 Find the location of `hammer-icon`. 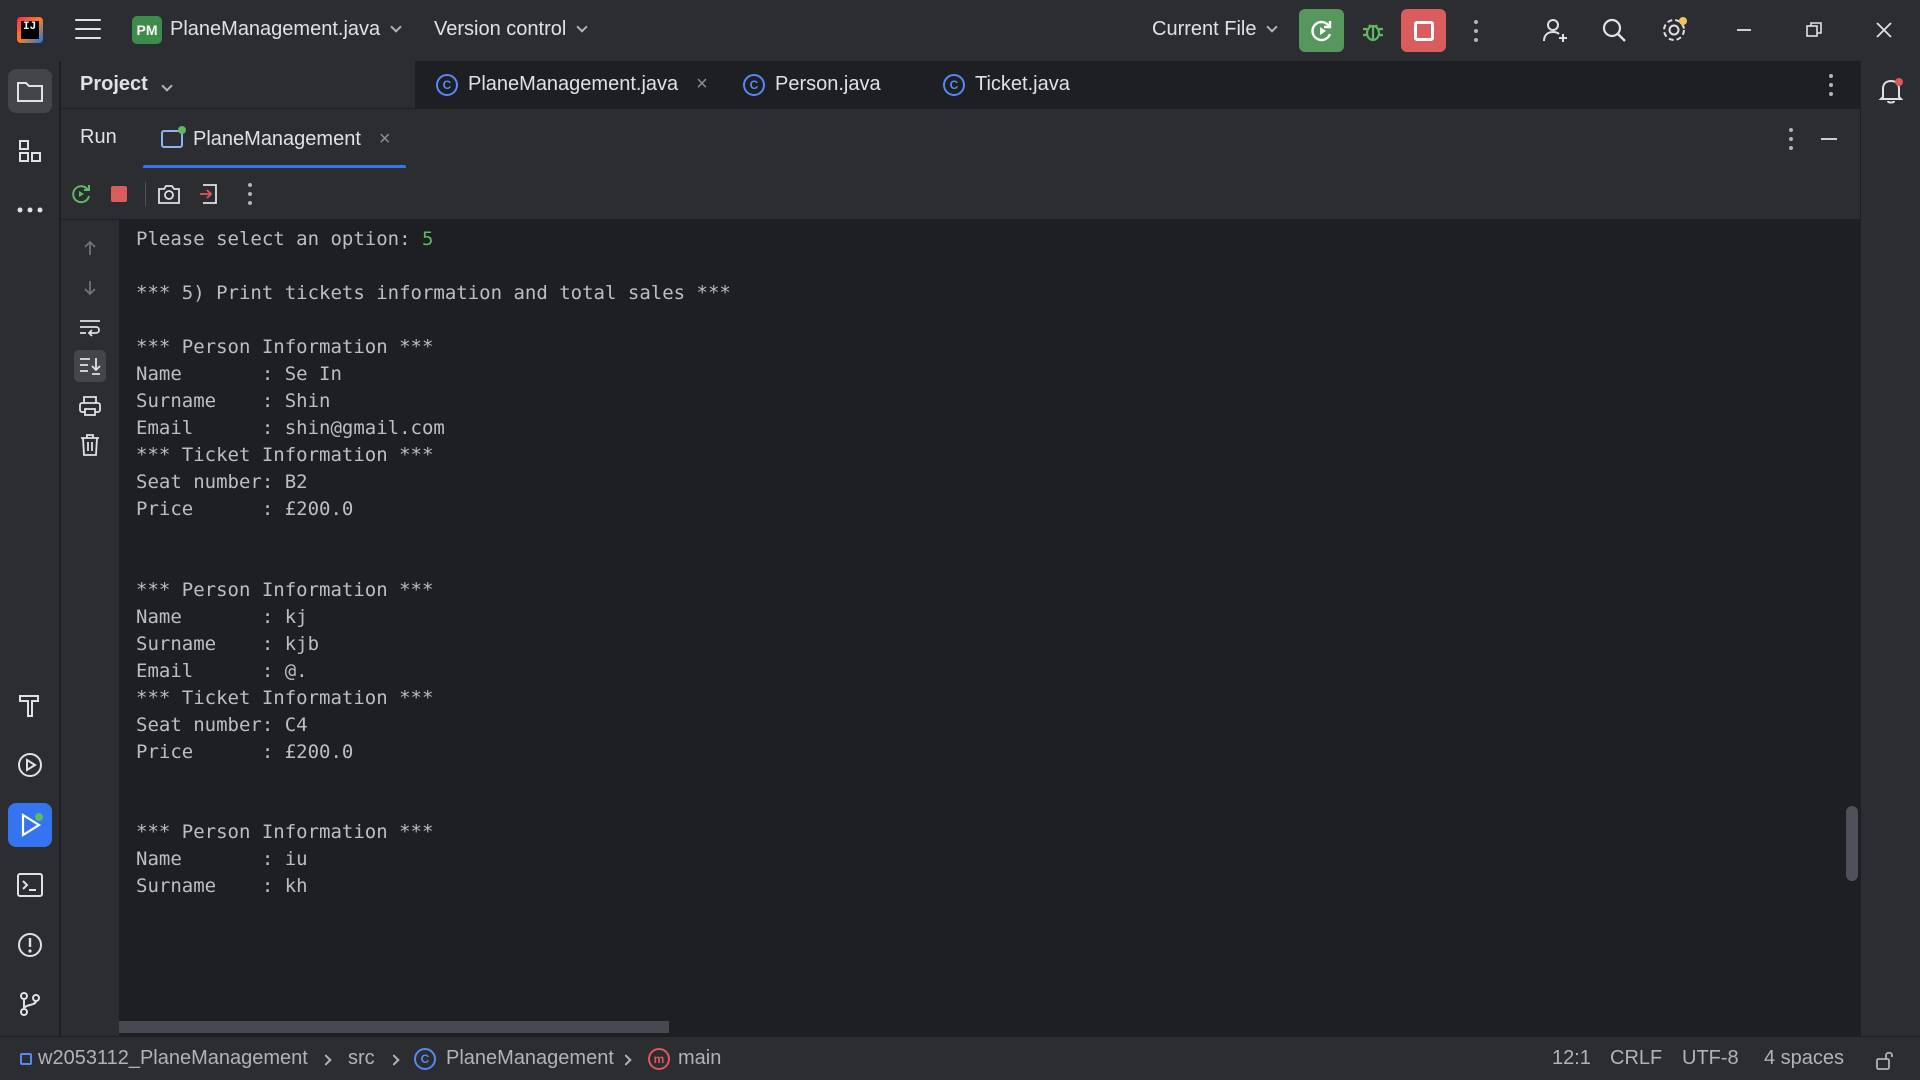

hammer-icon is located at coordinates (29, 706).